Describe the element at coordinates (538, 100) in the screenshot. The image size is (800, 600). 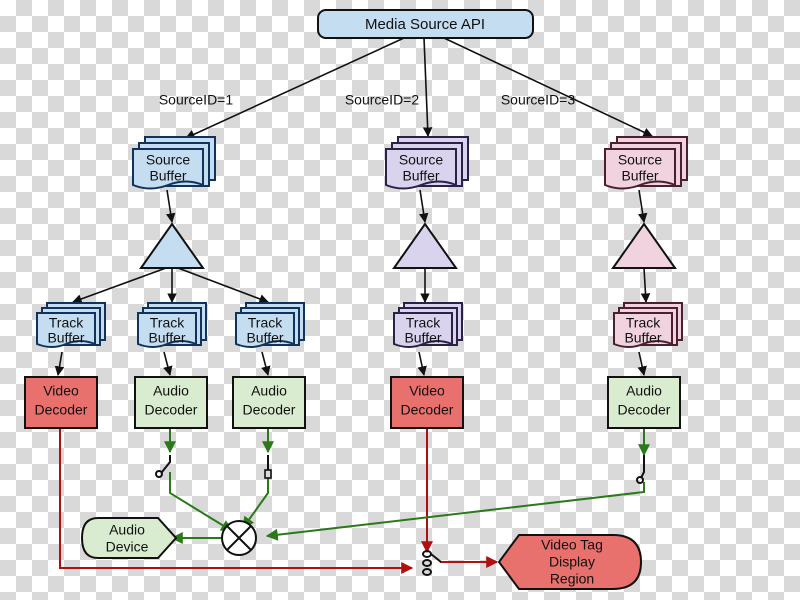
I see `edge-label-source-id-3: SourceID=3` at that location.